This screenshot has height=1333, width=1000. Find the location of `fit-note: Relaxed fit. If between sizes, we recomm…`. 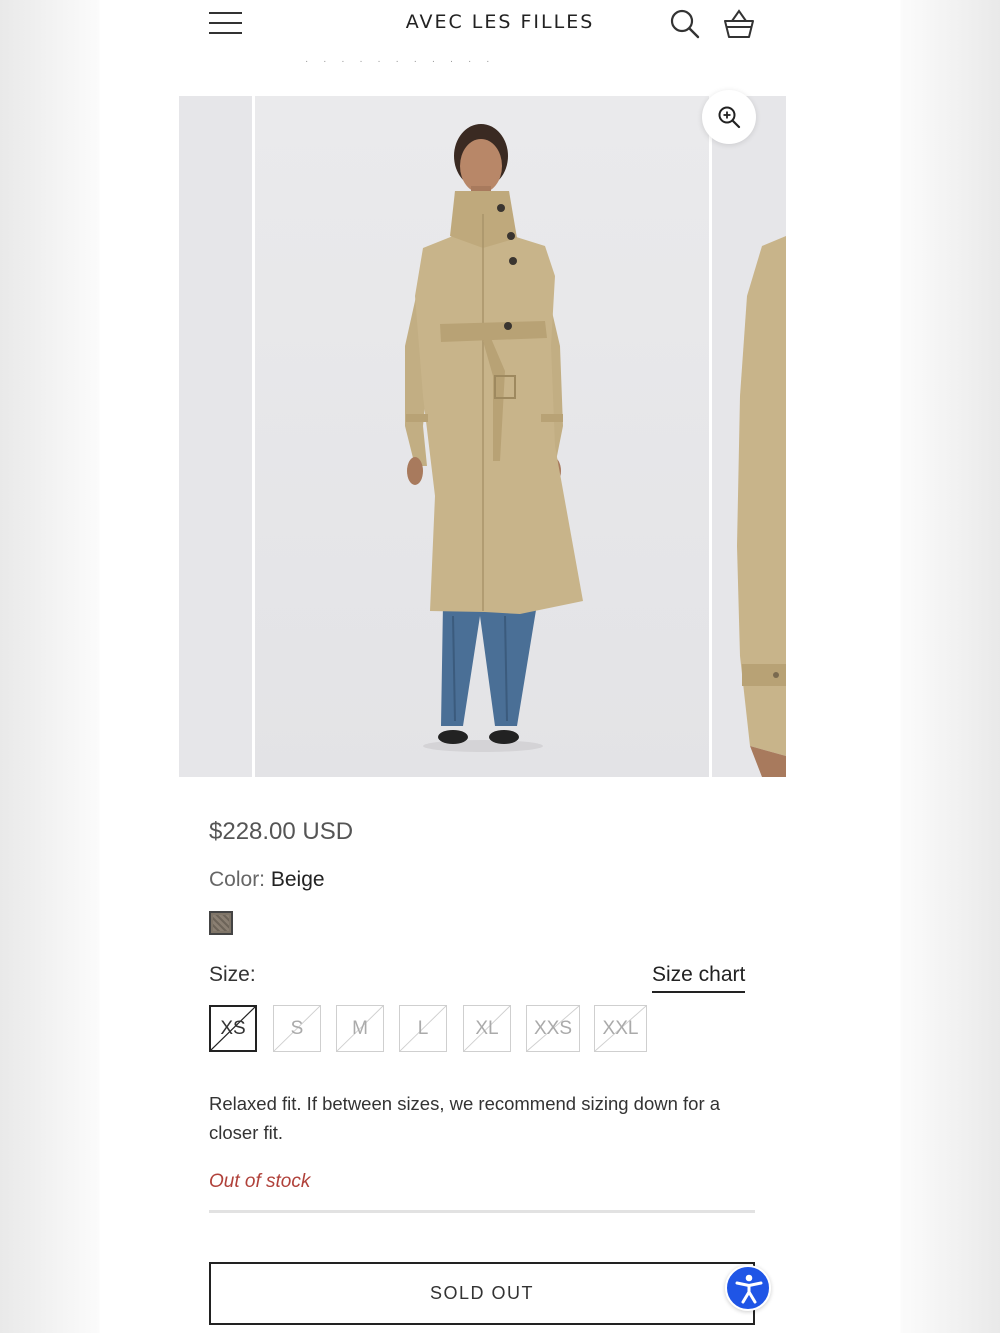

fit-note: Relaxed fit. If between sizes, we recomm… is located at coordinates (465, 1118).